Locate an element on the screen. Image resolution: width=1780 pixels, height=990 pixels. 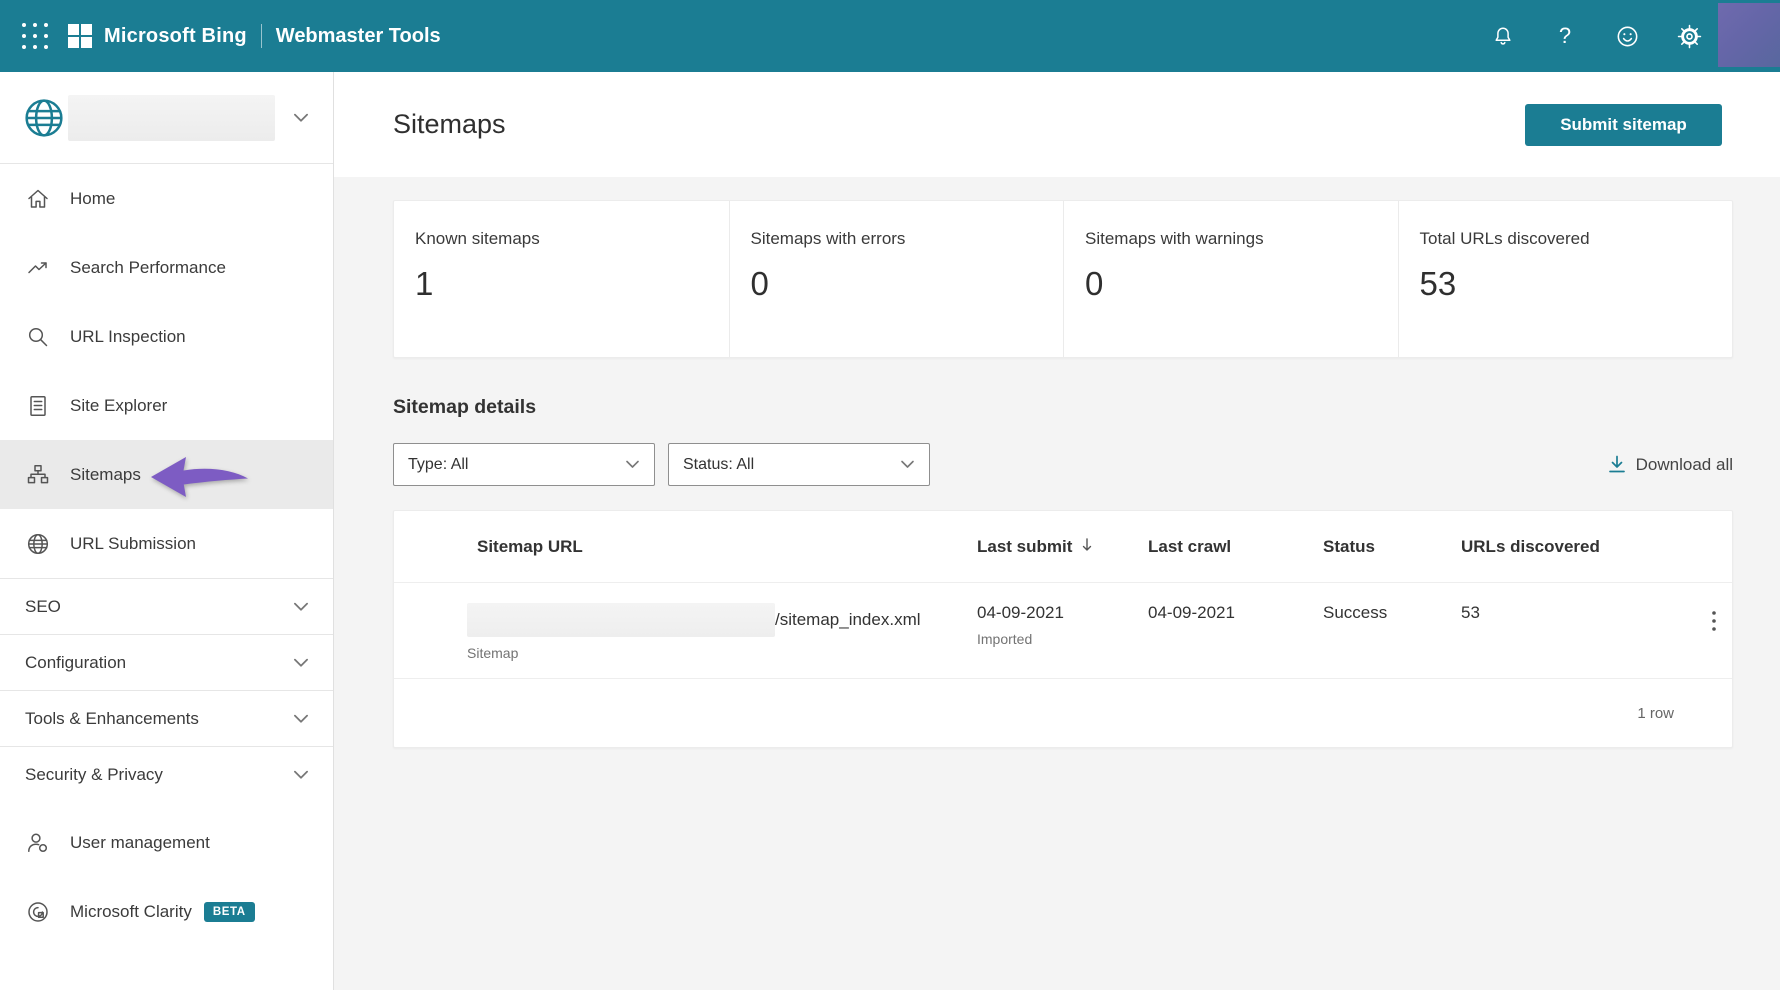
sidebar-item-sitemaps: Sitemaps is located at coordinates (166, 474).